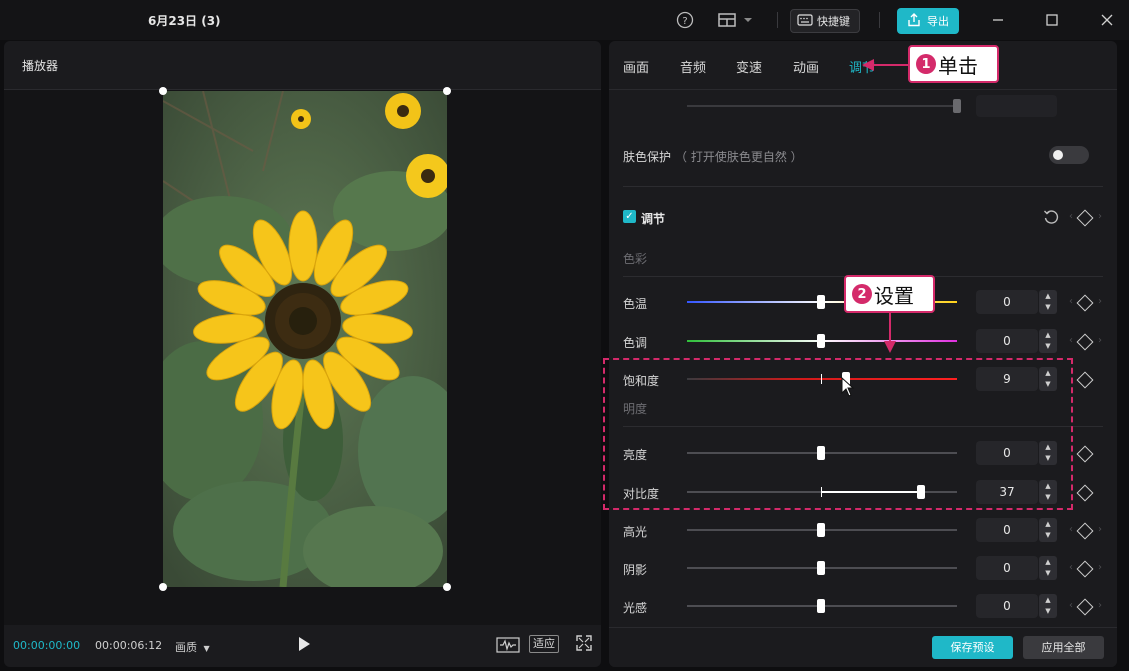 The image size is (1129, 671). I want to click on temperature-value: 0, so click(1007, 302).